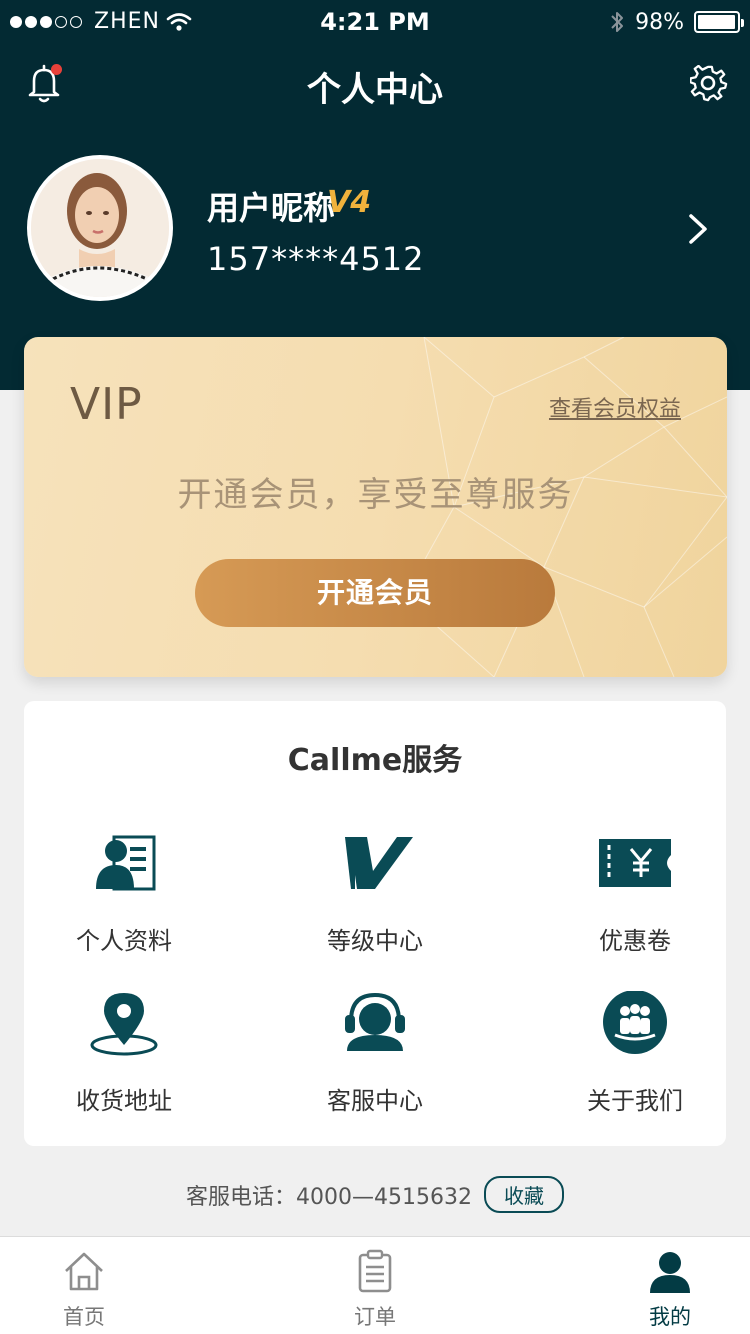  Describe the element at coordinates (271, 208) in the screenshot. I see `user-nickname: 用户昵称` at that location.